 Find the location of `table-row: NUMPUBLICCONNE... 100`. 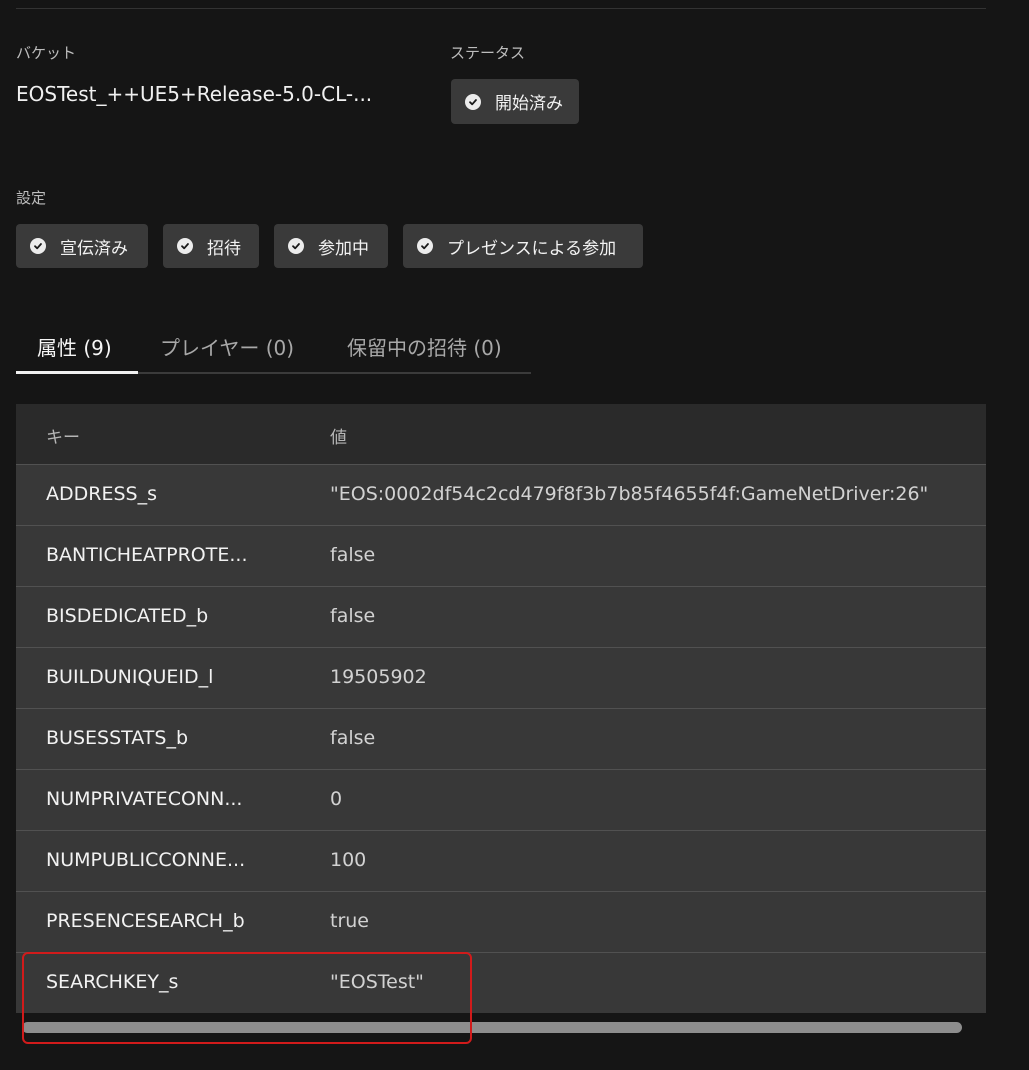

table-row: NUMPUBLICCONNE... 100 is located at coordinates (501, 860).